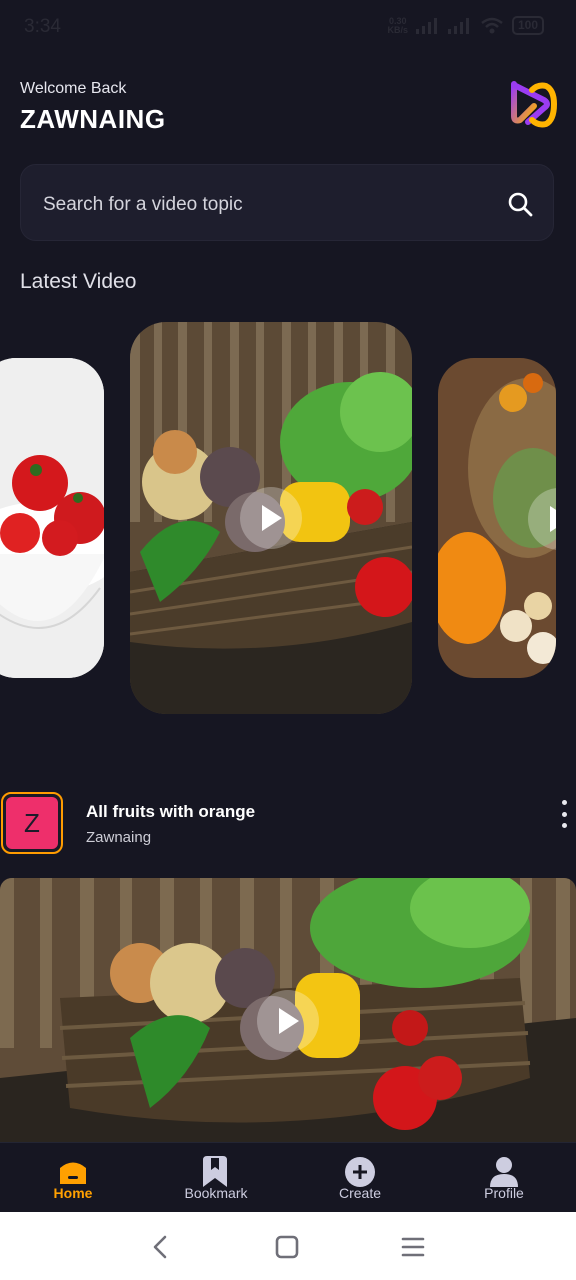 The image size is (576, 1280). I want to click on video-card-vegetable-basket, so click(271, 518).